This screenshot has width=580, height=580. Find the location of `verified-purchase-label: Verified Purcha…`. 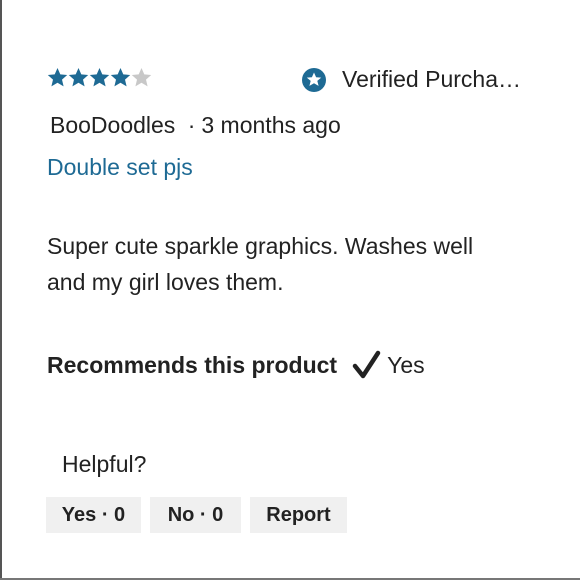

verified-purchase-label: Verified Purcha… is located at coordinates (431, 79).